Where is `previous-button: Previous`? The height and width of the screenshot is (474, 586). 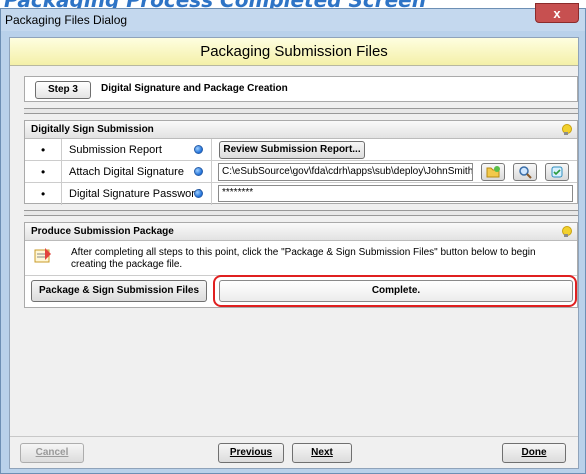 previous-button: Previous is located at coordinates (251, 453).